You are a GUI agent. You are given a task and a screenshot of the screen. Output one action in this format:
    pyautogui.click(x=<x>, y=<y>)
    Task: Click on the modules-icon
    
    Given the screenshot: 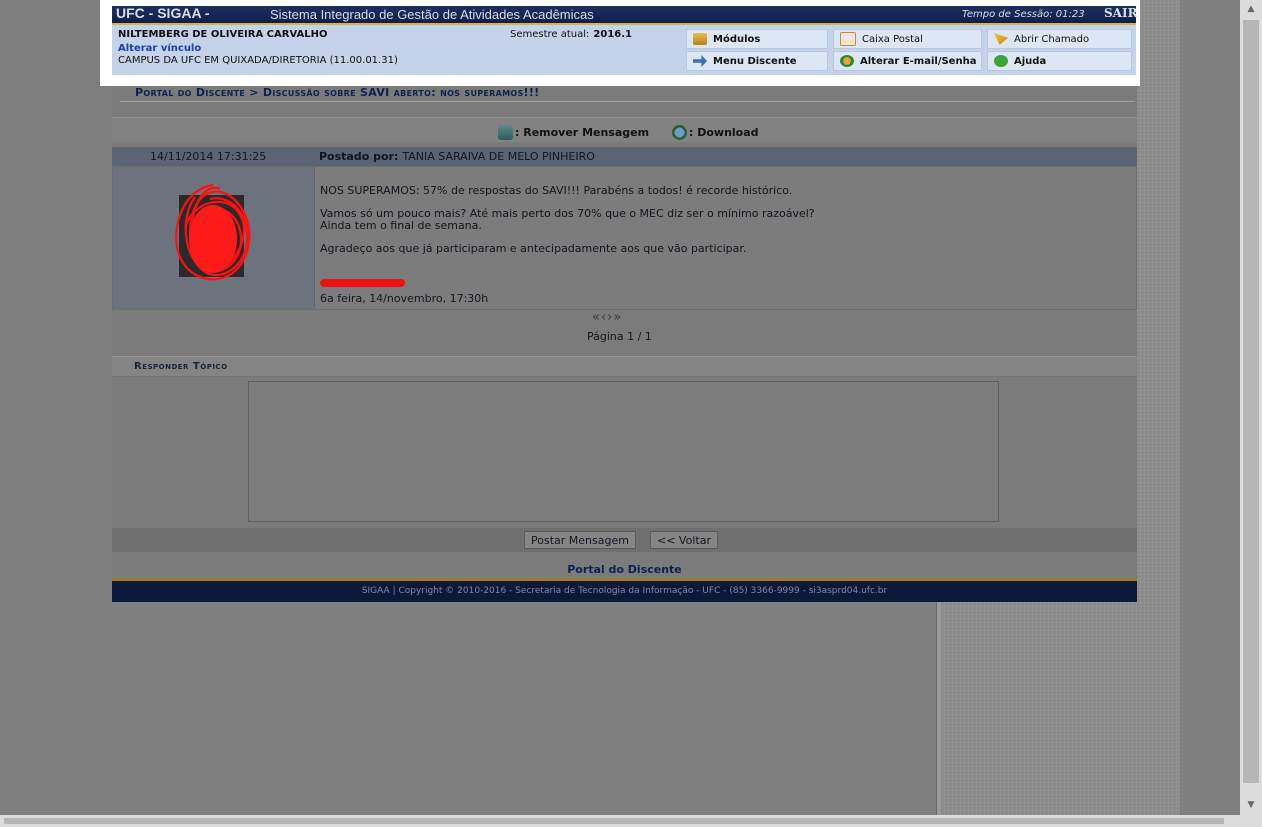 What is the action you would take?
    pyautogui.click(x=700, y=39)
    